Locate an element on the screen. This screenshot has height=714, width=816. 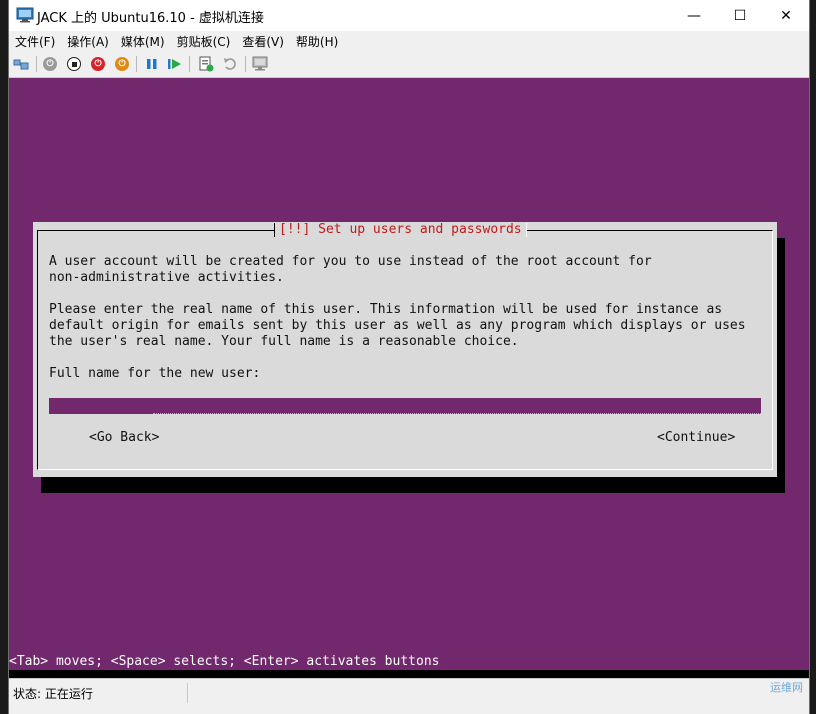
ctrl-alt-del-icon is located at coordinates (21, 64).